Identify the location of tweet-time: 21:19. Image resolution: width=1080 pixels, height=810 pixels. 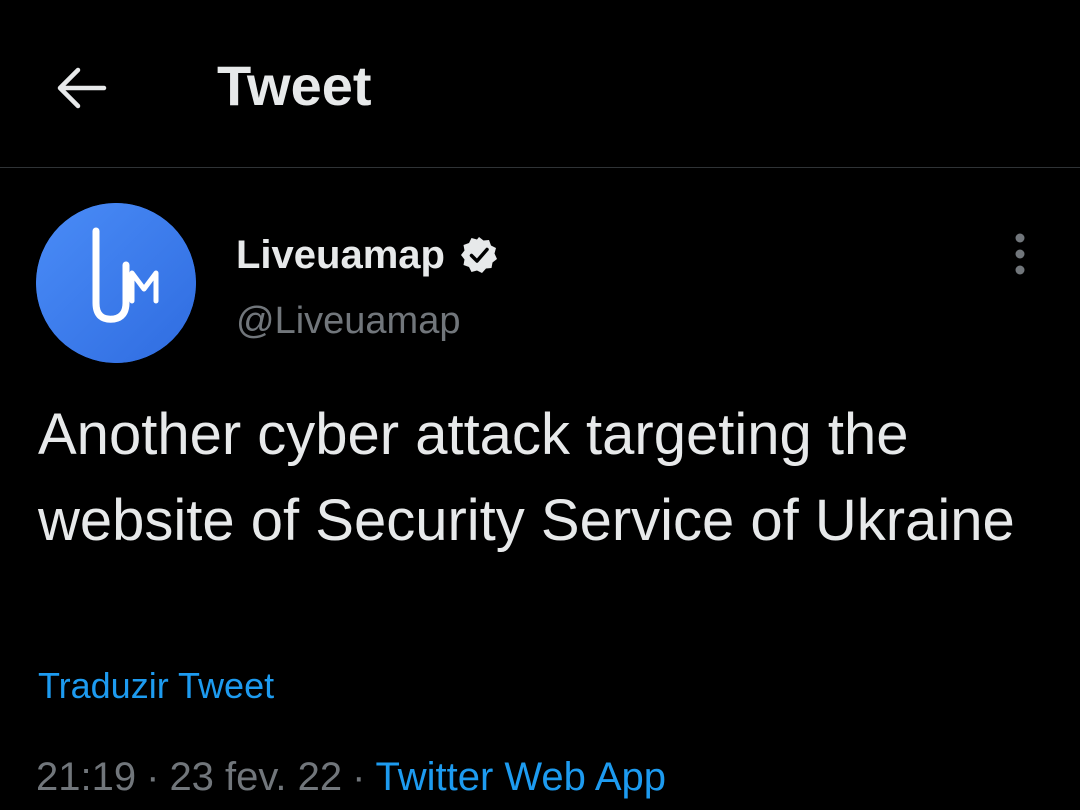
(86, 777).